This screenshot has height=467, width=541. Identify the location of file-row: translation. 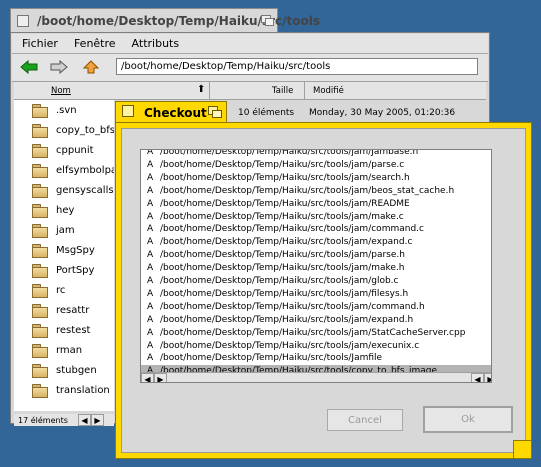
(64, 390).